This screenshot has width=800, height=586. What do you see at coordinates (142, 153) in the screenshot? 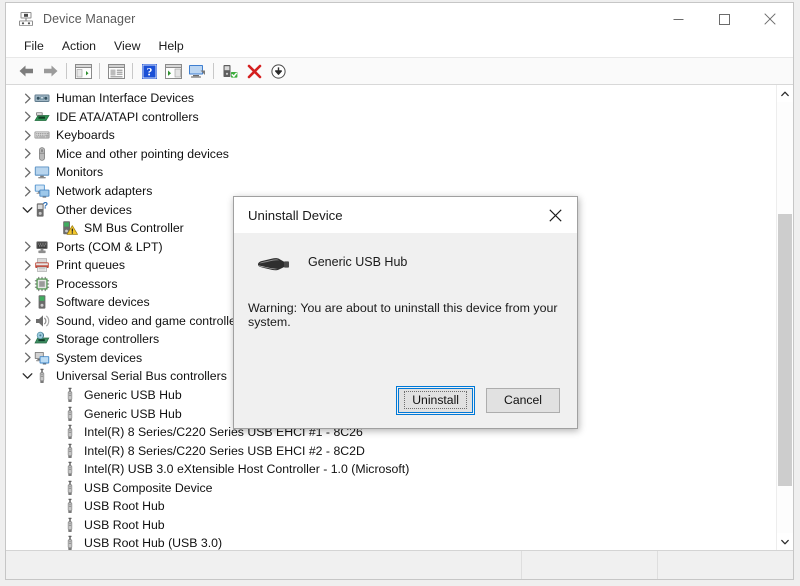
I see `tree-item-label: Mice and other pointing devices` at bounding box center [142, 153].